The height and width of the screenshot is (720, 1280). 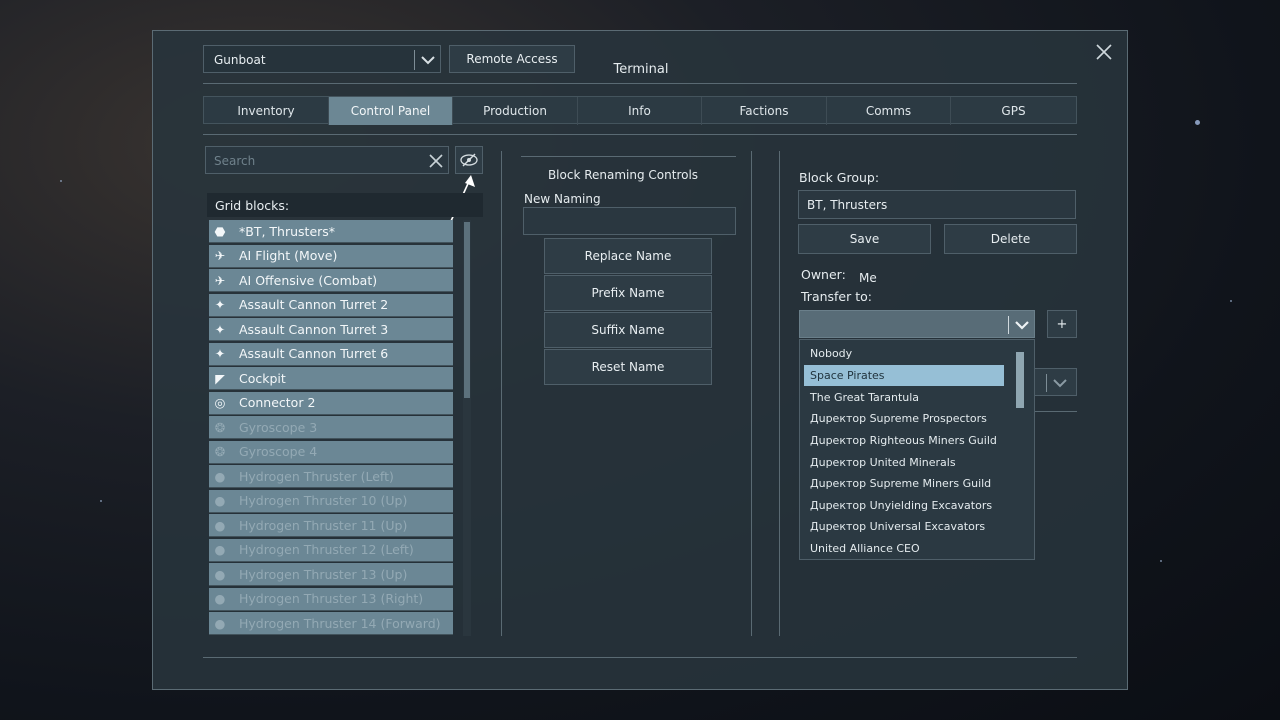 What do you see at coordinates (323, 525) in the screenshot?
I see `list-item-label: Hydrogen Thruster 11 (Up)` at bounding box center [323, 525].